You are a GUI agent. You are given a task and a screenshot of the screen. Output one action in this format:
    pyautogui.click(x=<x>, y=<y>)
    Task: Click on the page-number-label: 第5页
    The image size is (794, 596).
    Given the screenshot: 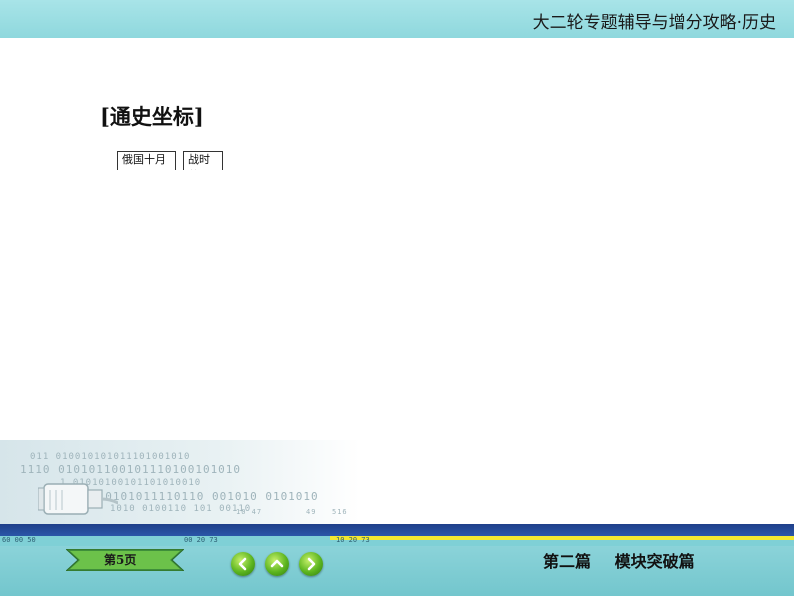 What is the action you would take?
    pyautogui.click(x=120, y=560)
    